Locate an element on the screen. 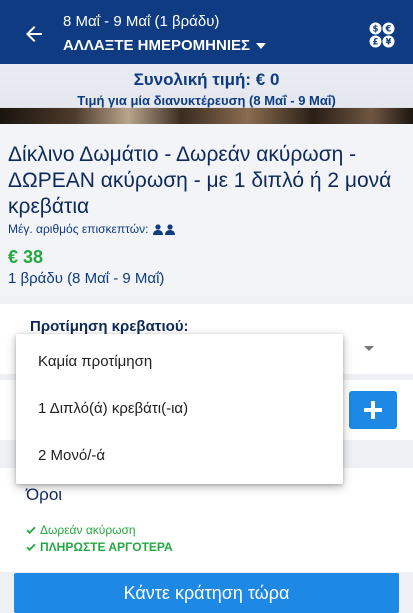 This screenshot has height=613, width=413. change-dates-label: ΑΛΛΑΞΤΕ ΗΜΕΡΟΜΗΝΙΕΣ is located at coordinates (157, 45).